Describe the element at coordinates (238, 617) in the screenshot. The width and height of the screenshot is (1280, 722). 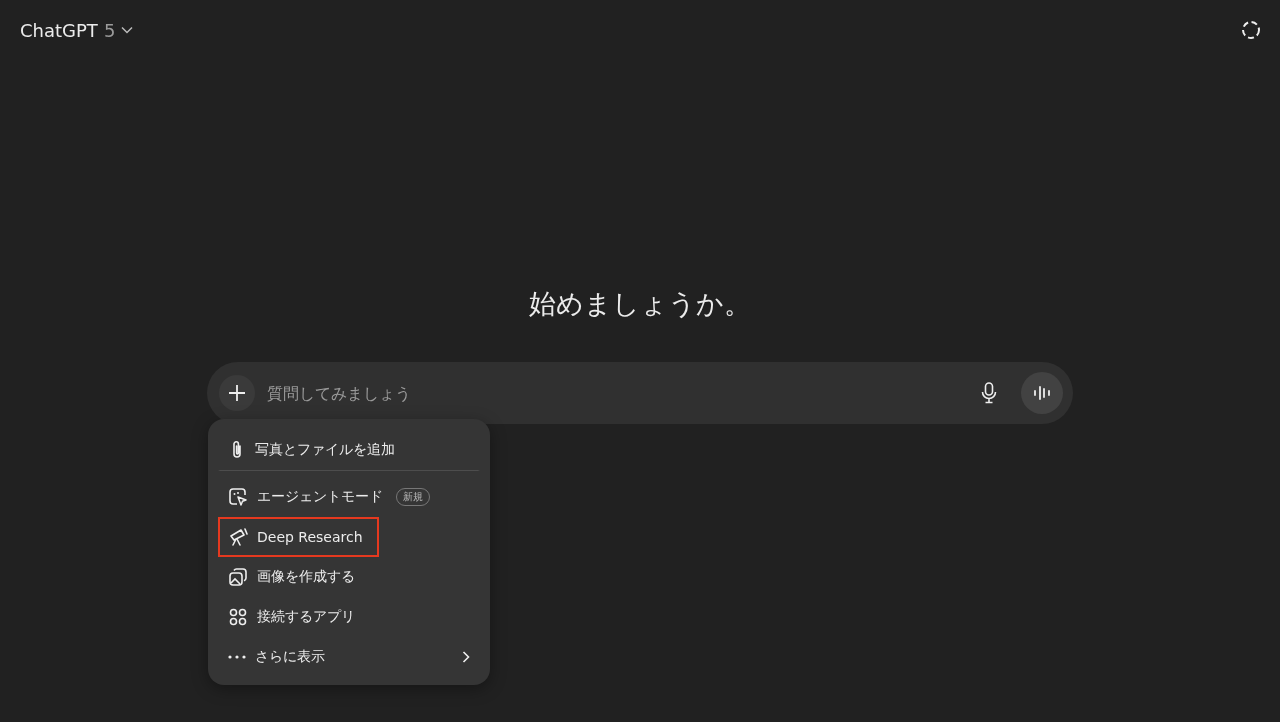
I see `apps-icon` at that location.